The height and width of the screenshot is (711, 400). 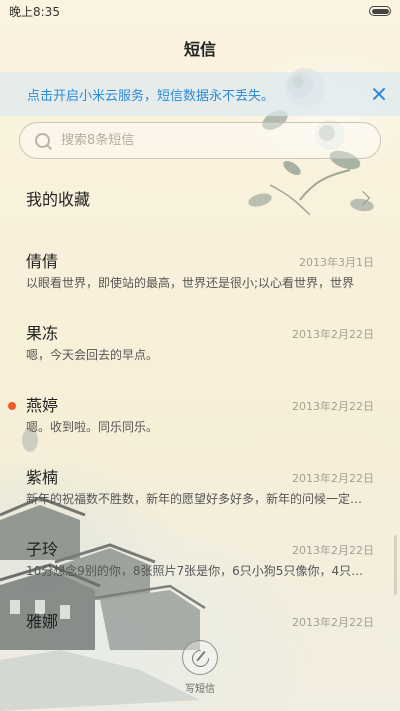 I want to click on status-time: 晚上8:35, so click(x=34, y=11).